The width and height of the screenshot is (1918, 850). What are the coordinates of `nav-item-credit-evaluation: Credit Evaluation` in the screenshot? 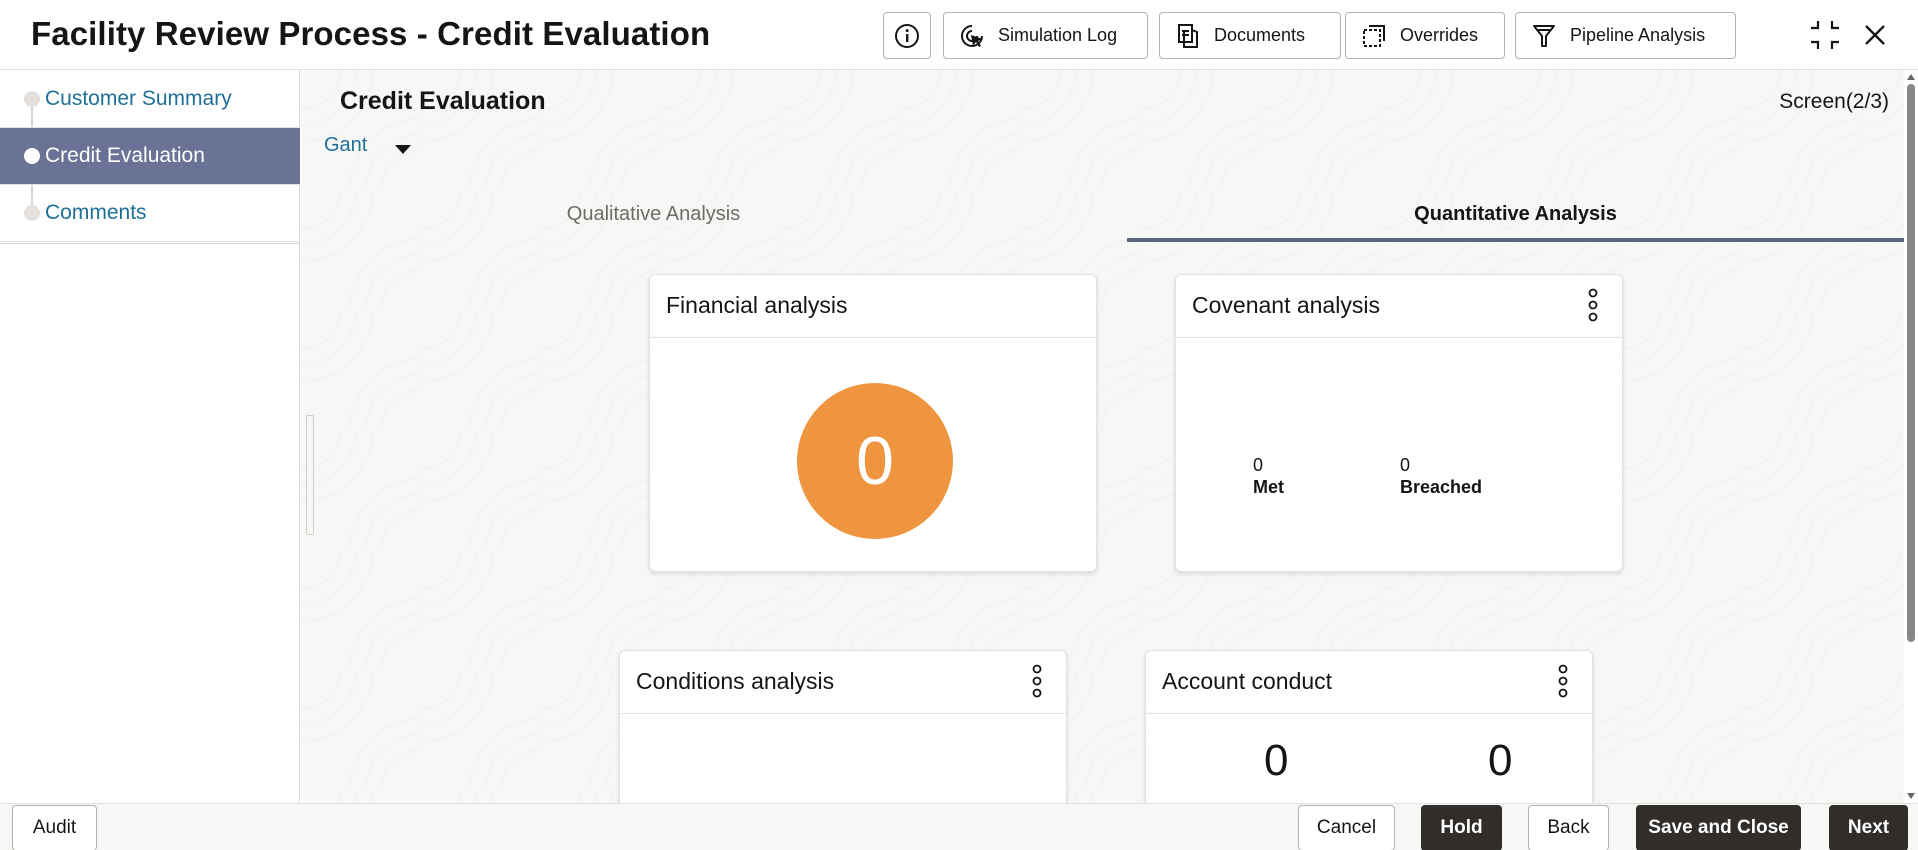 It's located at (150, 156).